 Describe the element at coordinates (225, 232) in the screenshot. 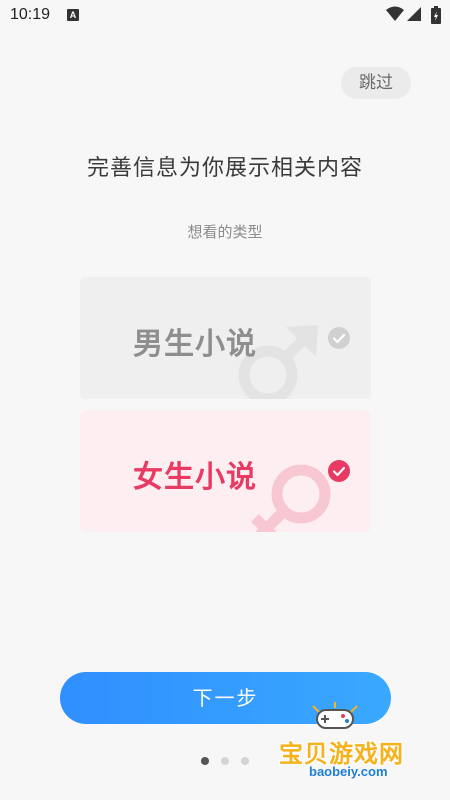

I see `page-subtitle: 想看的类型` at that location.